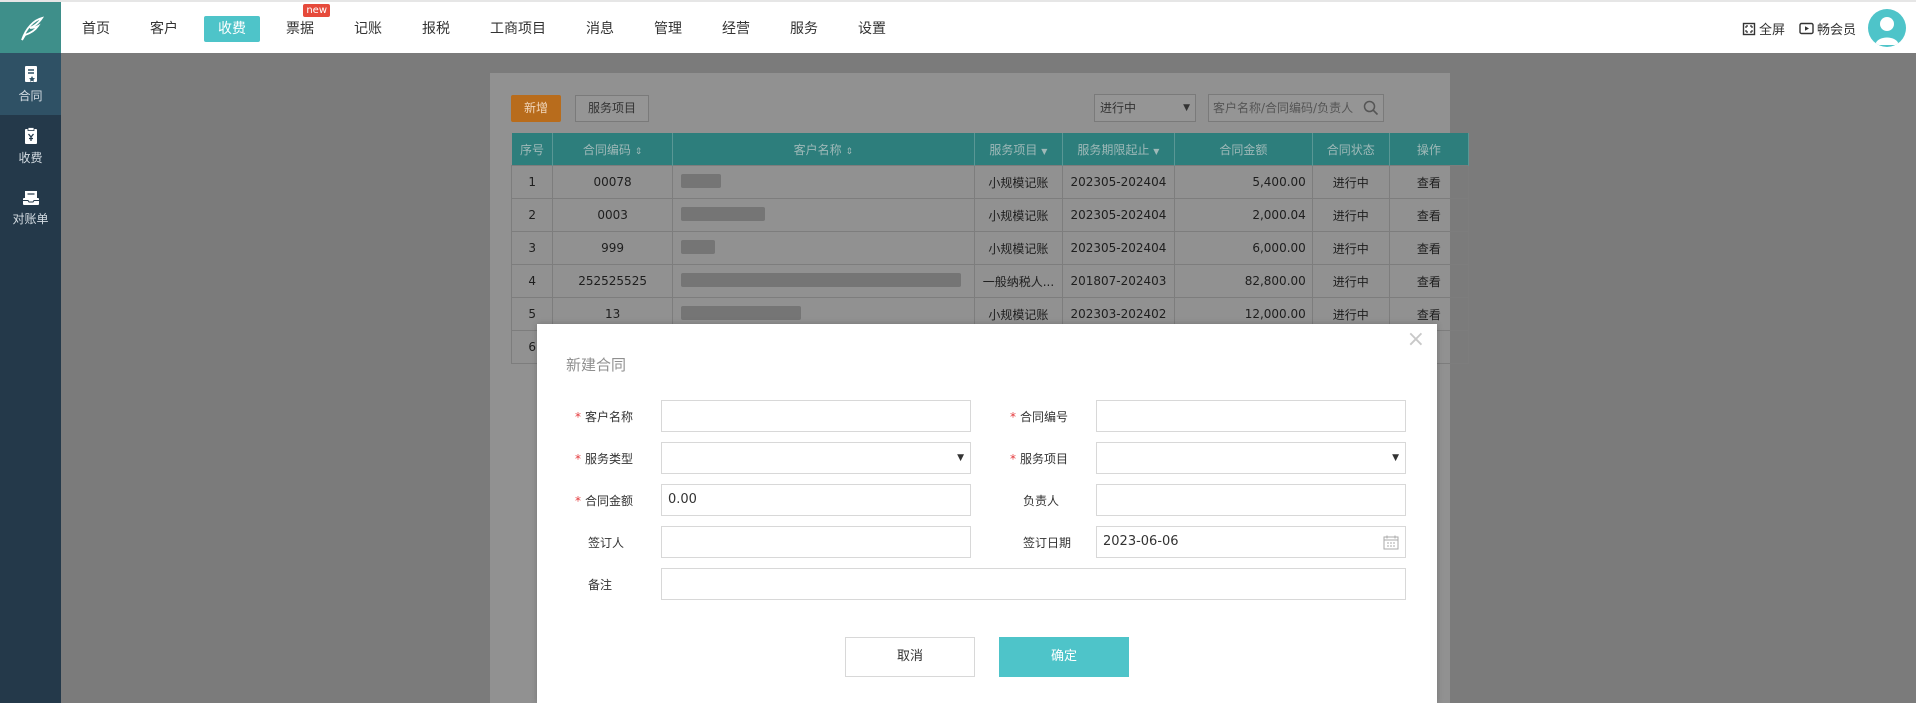  Describe the element at coordinates (532, 149) in the screenshot. I see `col-header-no: 序号` at that location.